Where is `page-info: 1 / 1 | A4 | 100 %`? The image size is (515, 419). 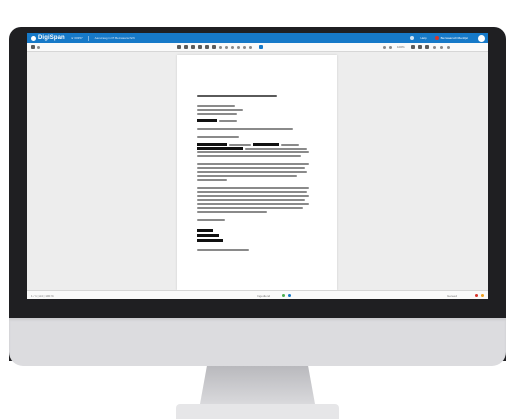 page-info: 1 / 1 | A4 | 100 % is located at coordinates (42, 296).